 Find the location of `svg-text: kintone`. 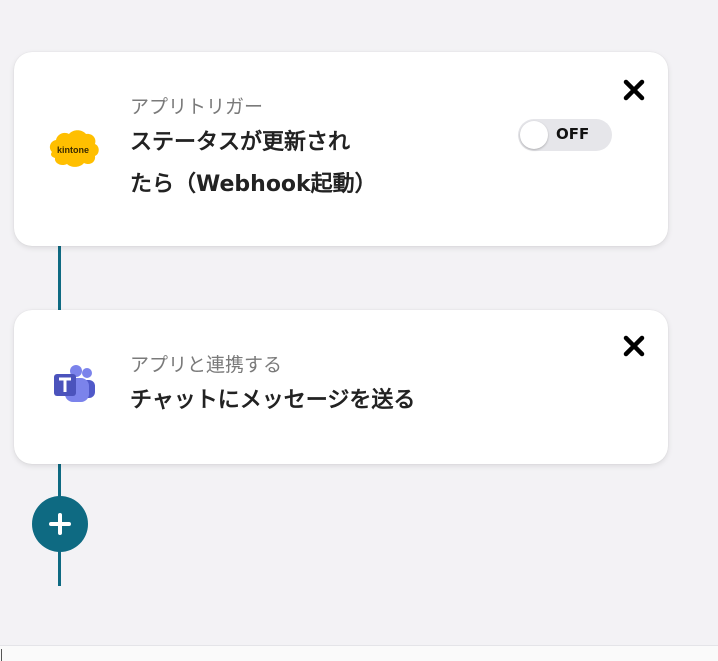

svg-text: kintone is located at coordinates (73, 150).